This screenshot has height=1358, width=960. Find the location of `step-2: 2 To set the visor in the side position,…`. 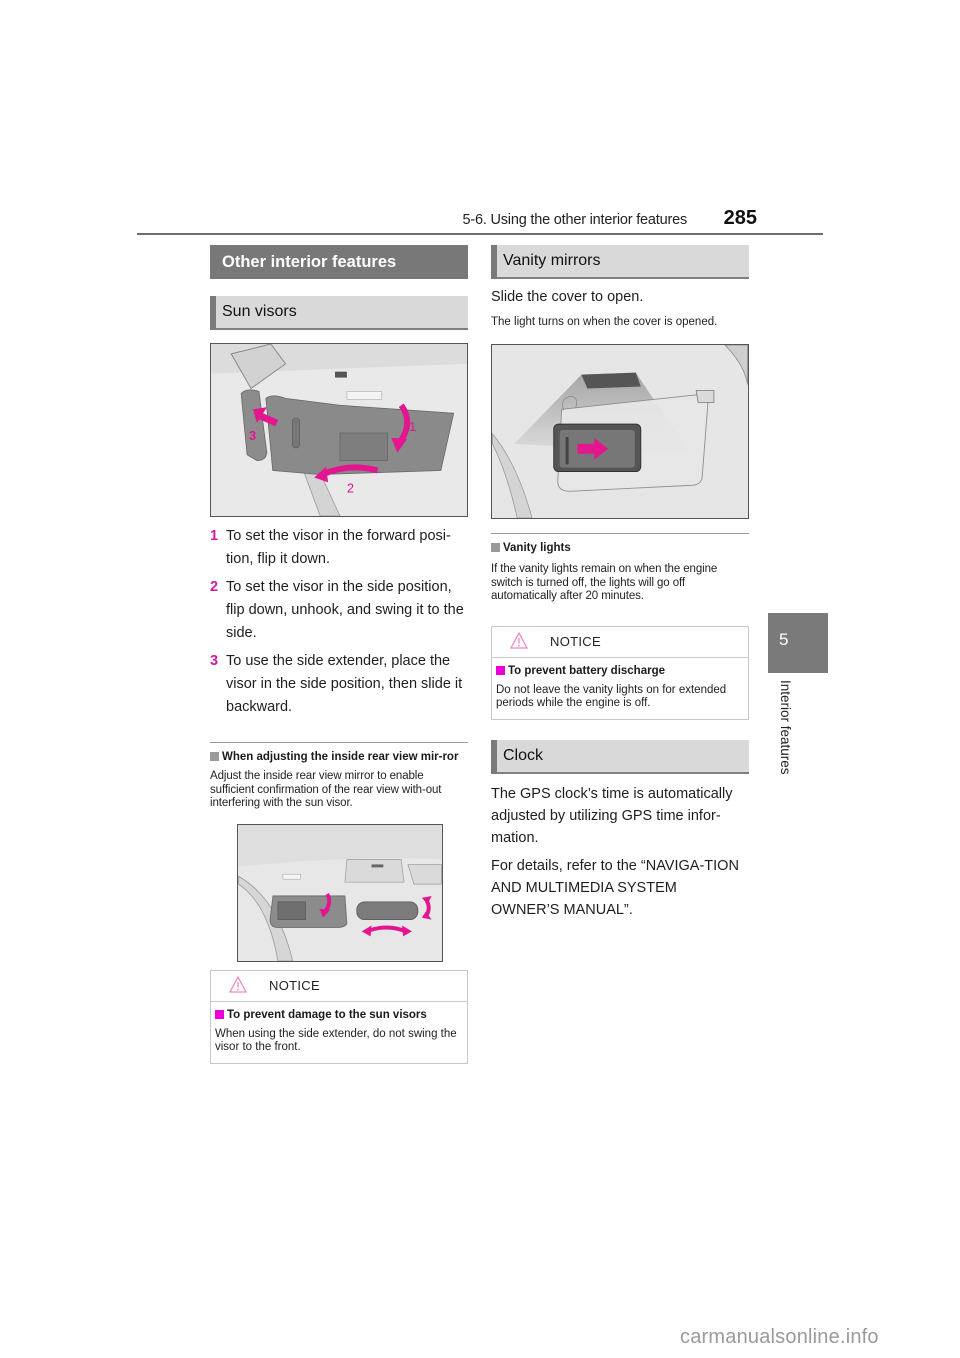

step-2: 2 To set the visor in the side position,… is located at coordinates (339, 610).